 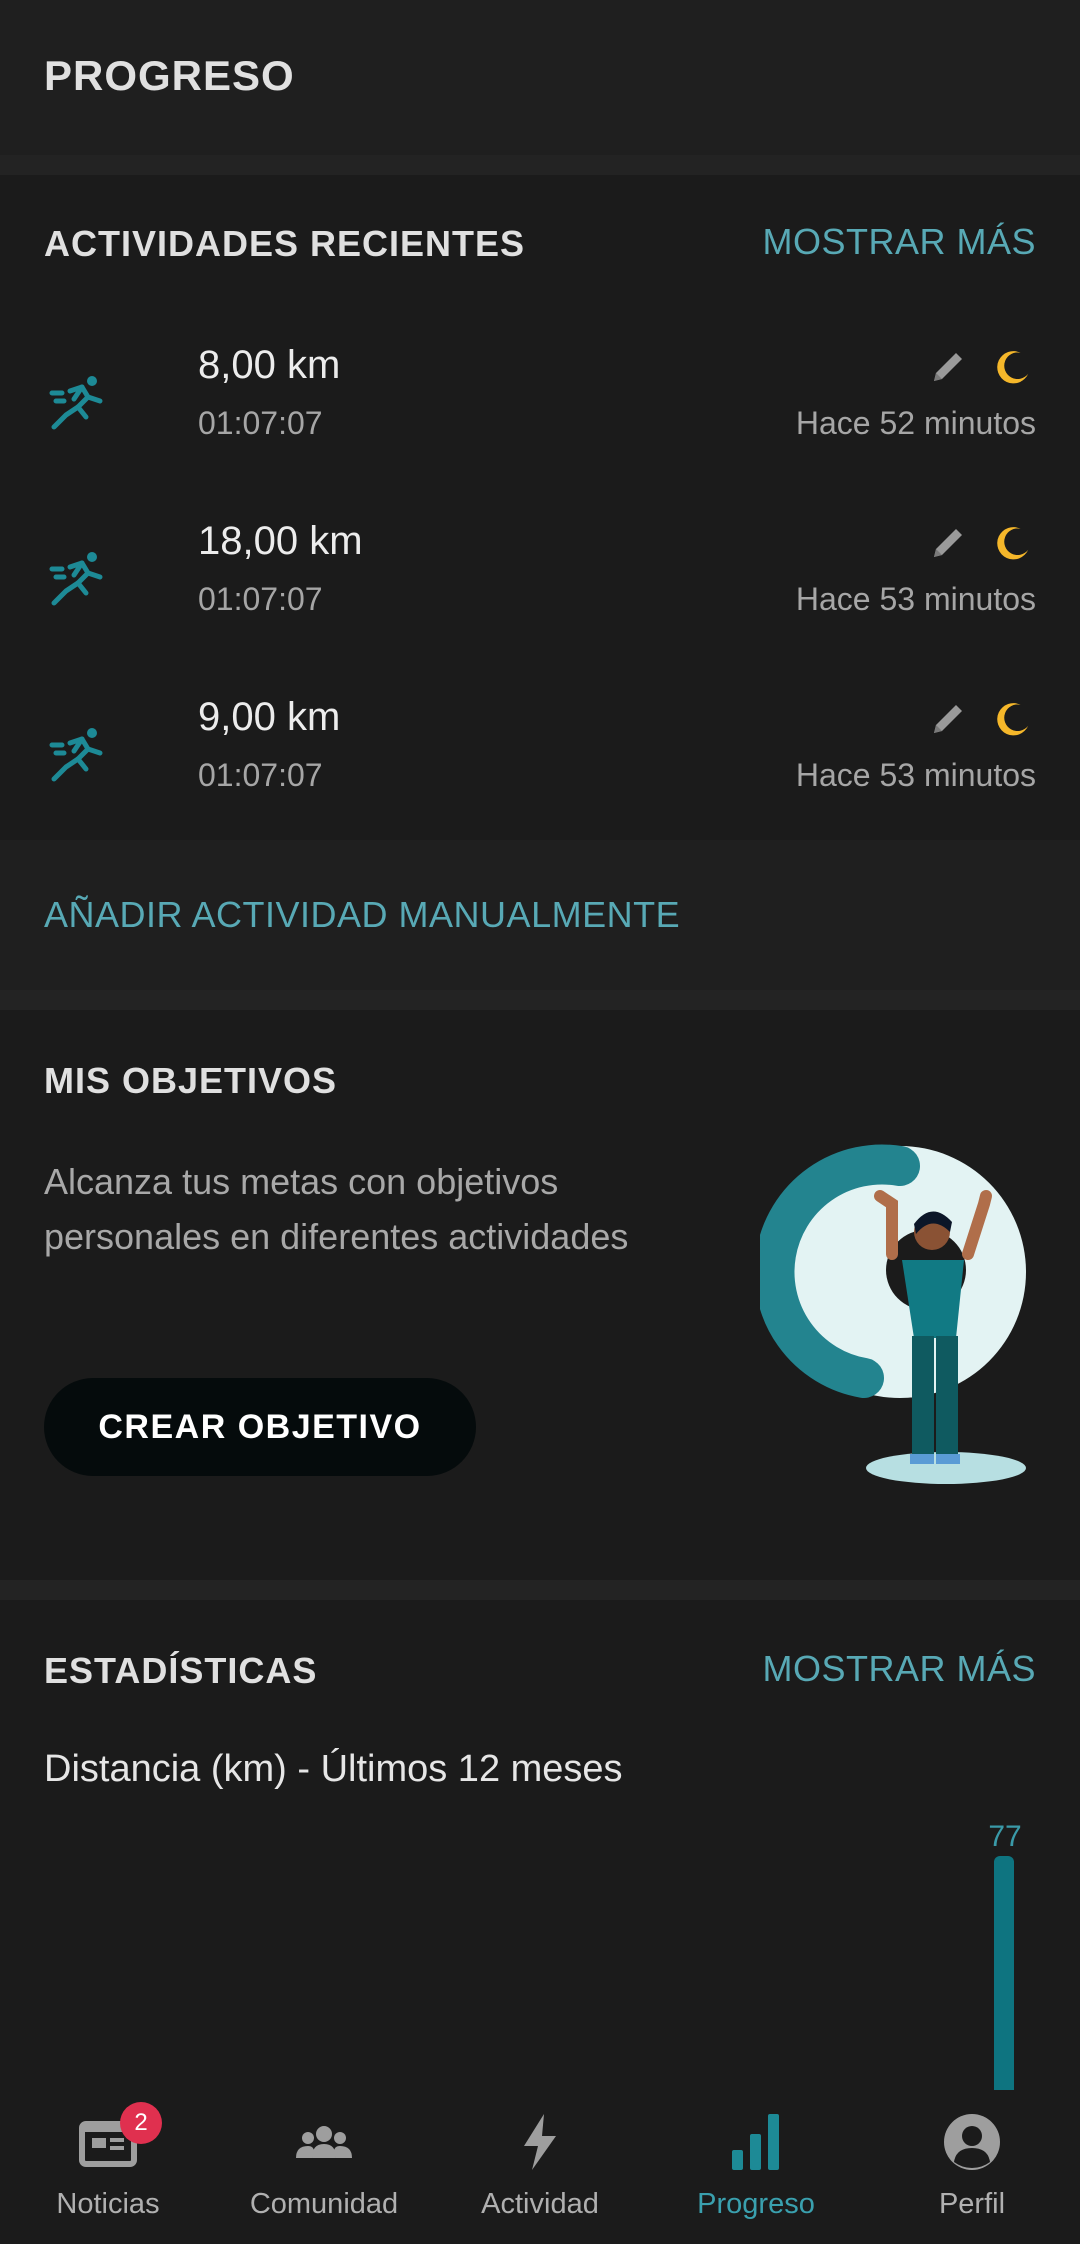 I want to click on chart-bar, so click(x=1004, y=1973).